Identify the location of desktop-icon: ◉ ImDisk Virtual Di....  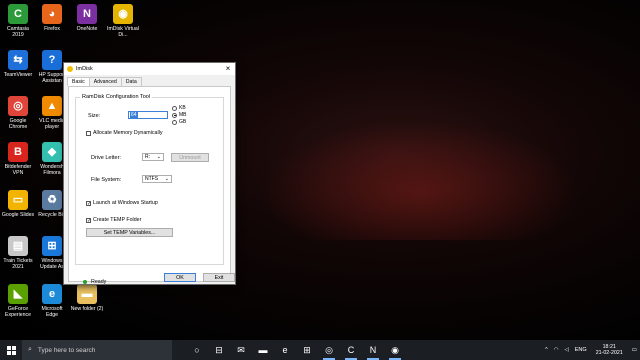
(123, 21).